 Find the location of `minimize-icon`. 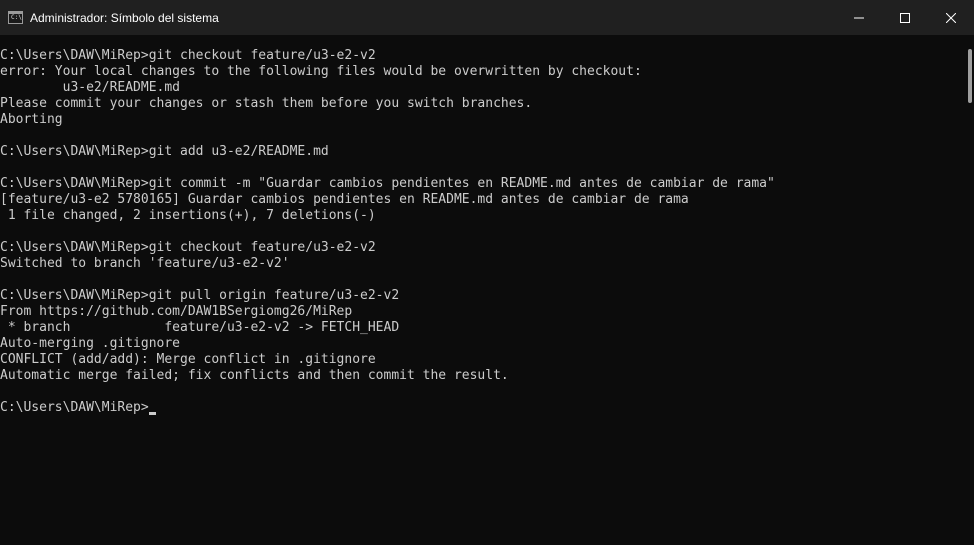

minimize-icon is located at coordinates (859, 17).